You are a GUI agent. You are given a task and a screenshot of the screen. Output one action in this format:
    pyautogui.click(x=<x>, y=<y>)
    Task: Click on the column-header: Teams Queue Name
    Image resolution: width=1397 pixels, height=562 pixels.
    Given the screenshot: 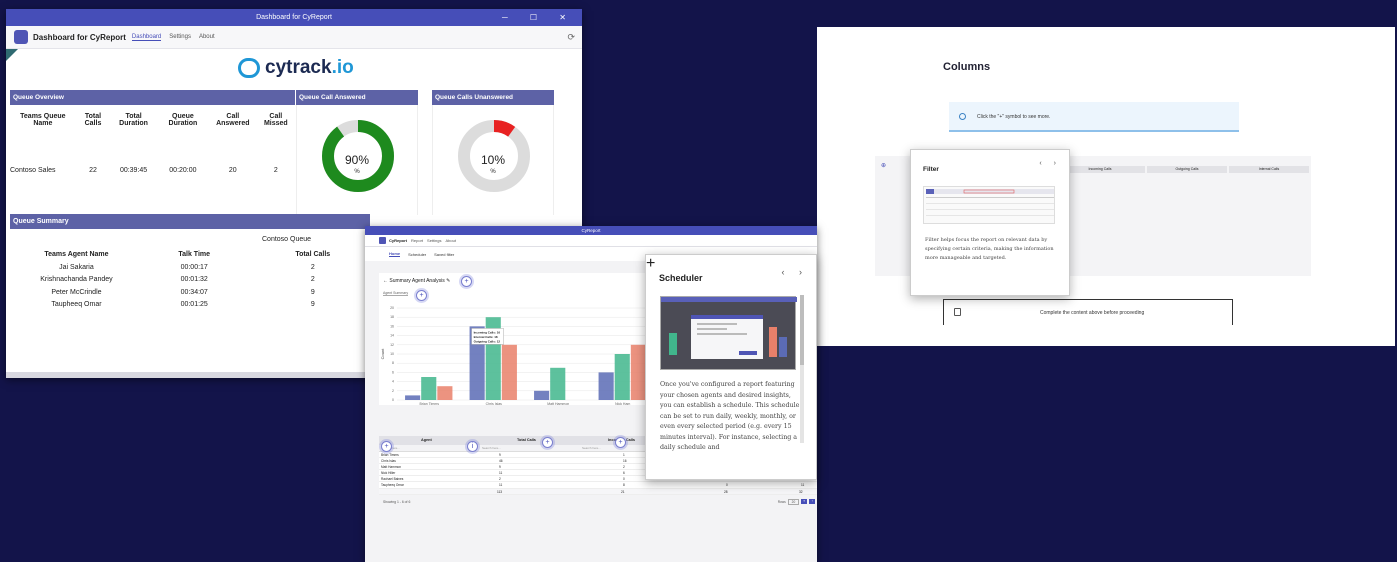 What is the action you would take?
    pyautogui.click(x=43, y=120)
    